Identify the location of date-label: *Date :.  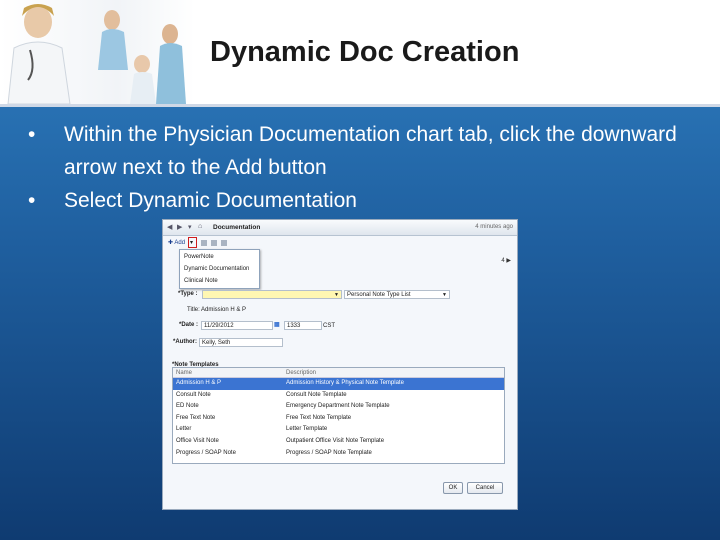
(189, 325).